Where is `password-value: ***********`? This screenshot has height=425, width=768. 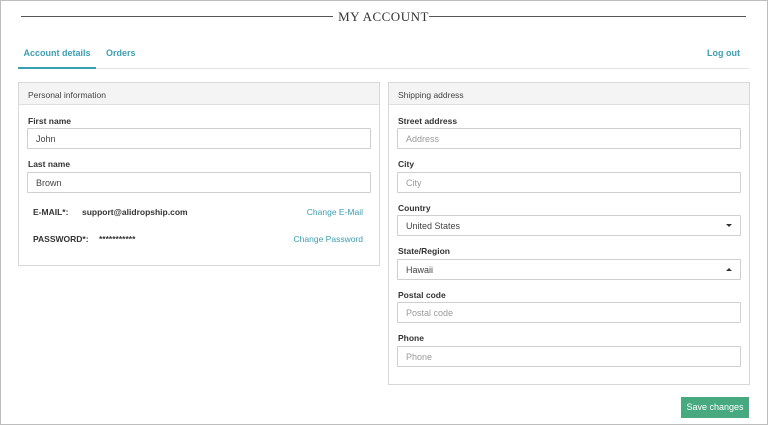
password-value: *********** is located at coordinates (117, 239).